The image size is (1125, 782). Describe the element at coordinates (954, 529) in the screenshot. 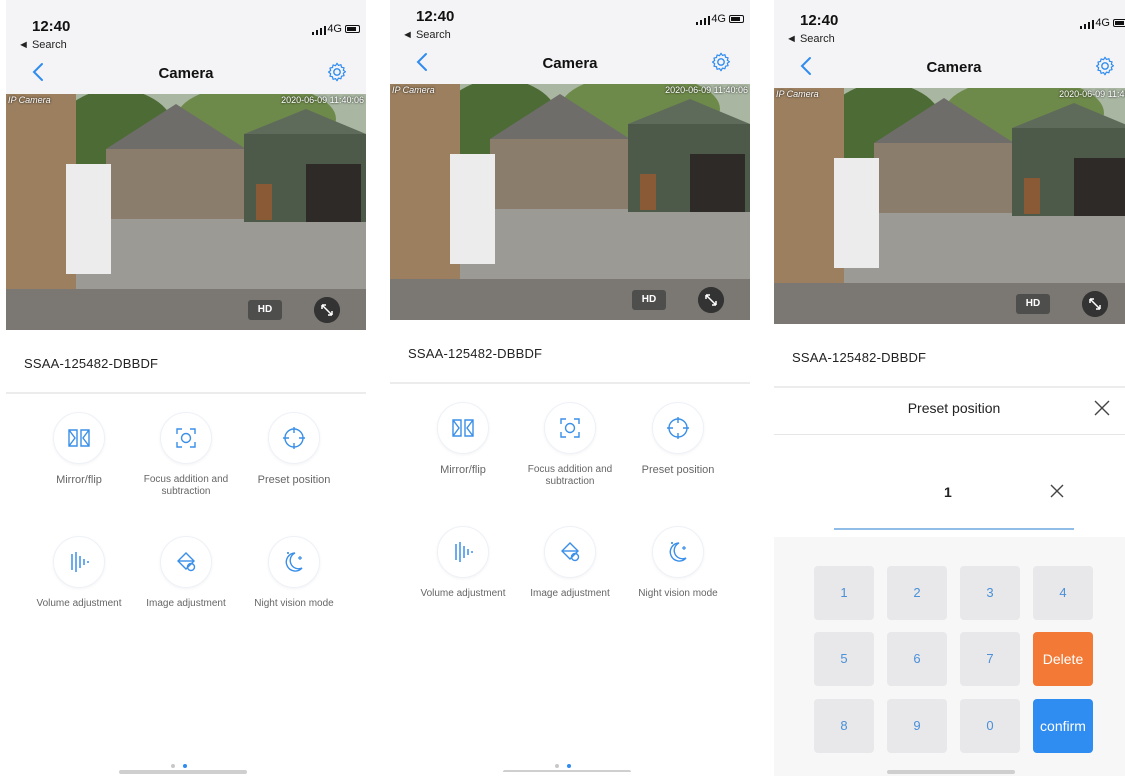

I see `input-underline` at that location.